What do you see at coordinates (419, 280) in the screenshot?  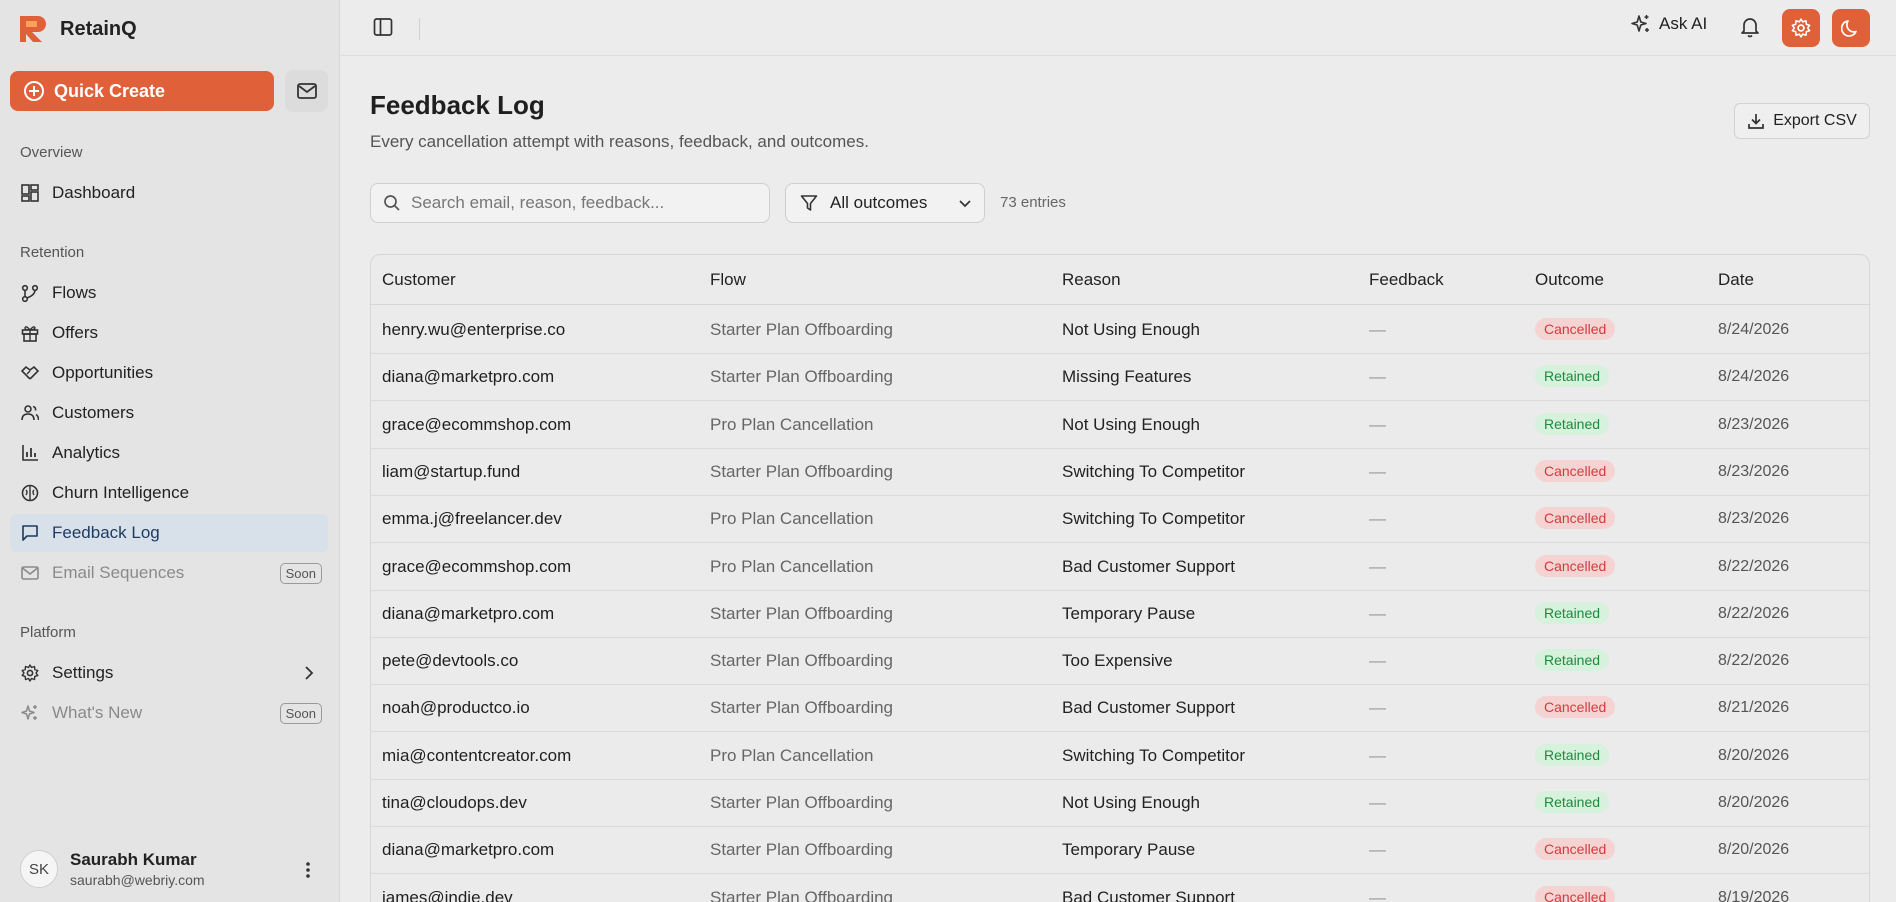 I see `column-header-customer: Customer` at bounding box center [419, 280].